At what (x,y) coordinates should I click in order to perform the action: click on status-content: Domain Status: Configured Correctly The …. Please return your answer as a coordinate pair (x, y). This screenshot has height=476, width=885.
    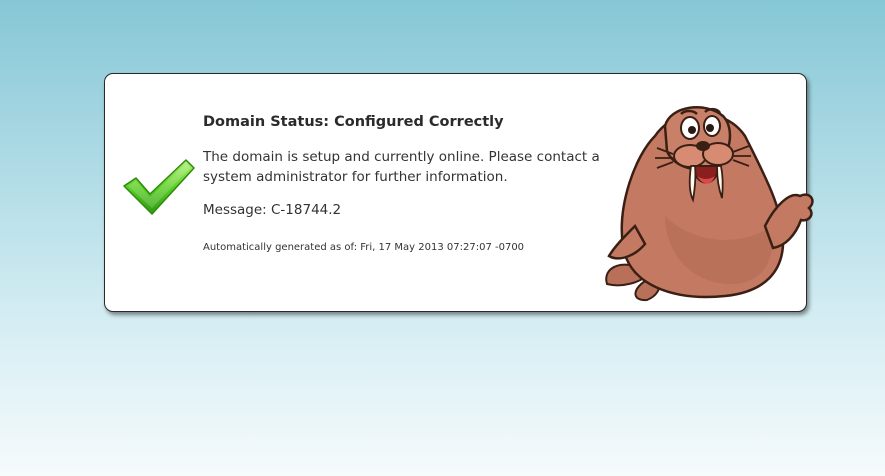
    Looking at the image, I should click on (403, 183).